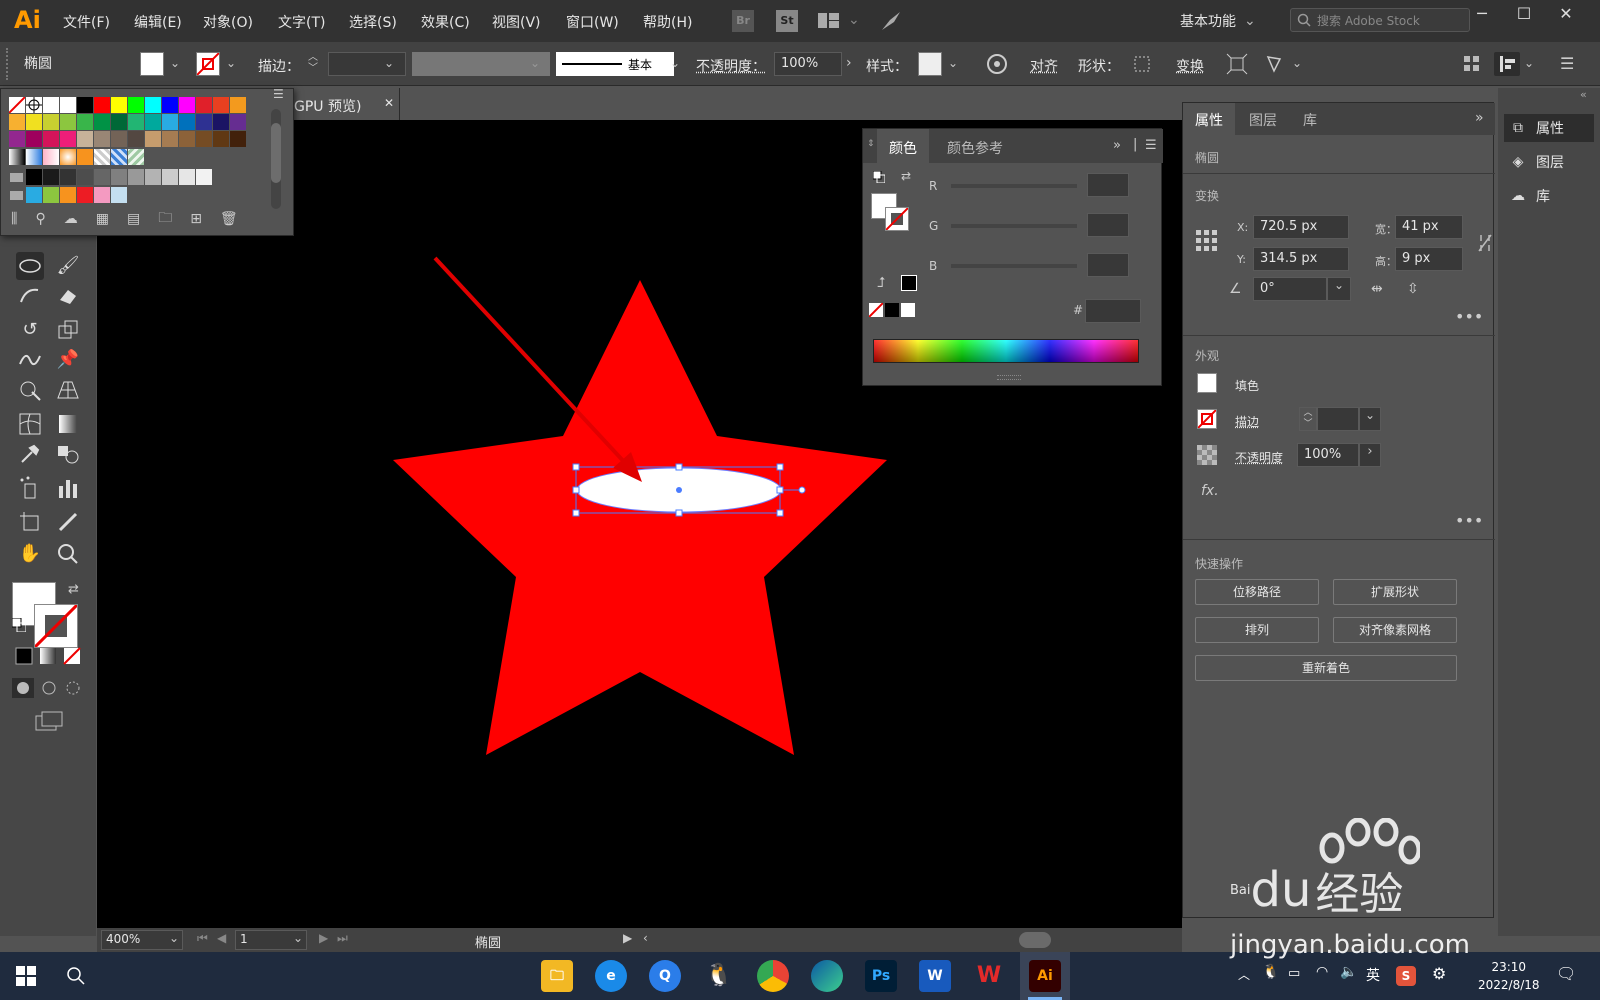  Describe the element at coordinates (8, 64) in the screenshot. I see `grip-handle` at that location.